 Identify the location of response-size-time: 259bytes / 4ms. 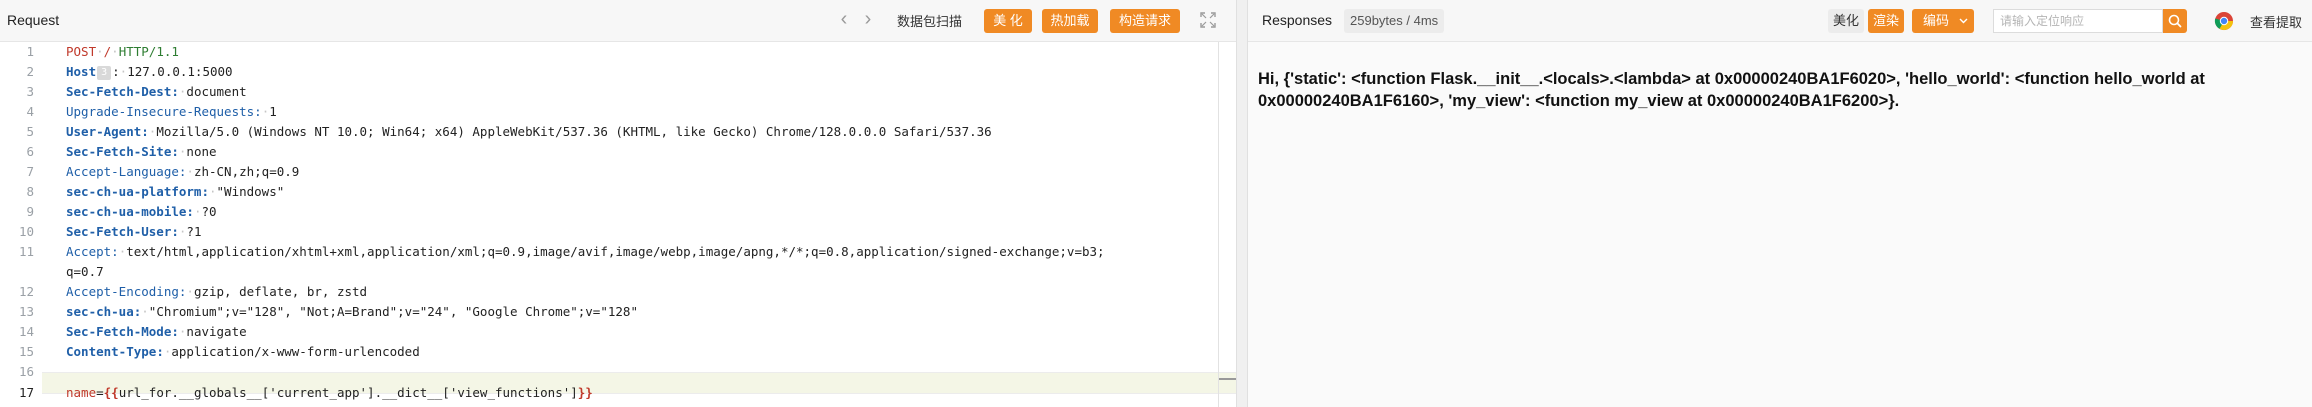
(1394, 21).